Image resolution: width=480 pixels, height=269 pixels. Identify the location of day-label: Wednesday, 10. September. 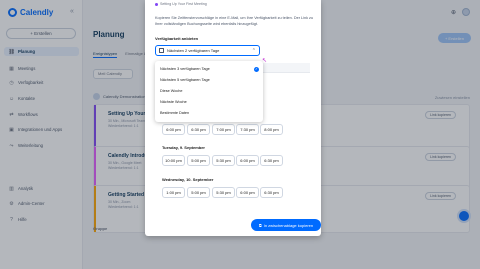
(188, 179).